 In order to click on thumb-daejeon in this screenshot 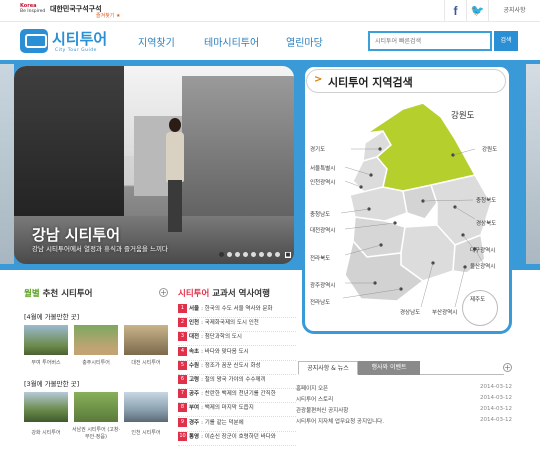, I will do `click(146, 340)`.